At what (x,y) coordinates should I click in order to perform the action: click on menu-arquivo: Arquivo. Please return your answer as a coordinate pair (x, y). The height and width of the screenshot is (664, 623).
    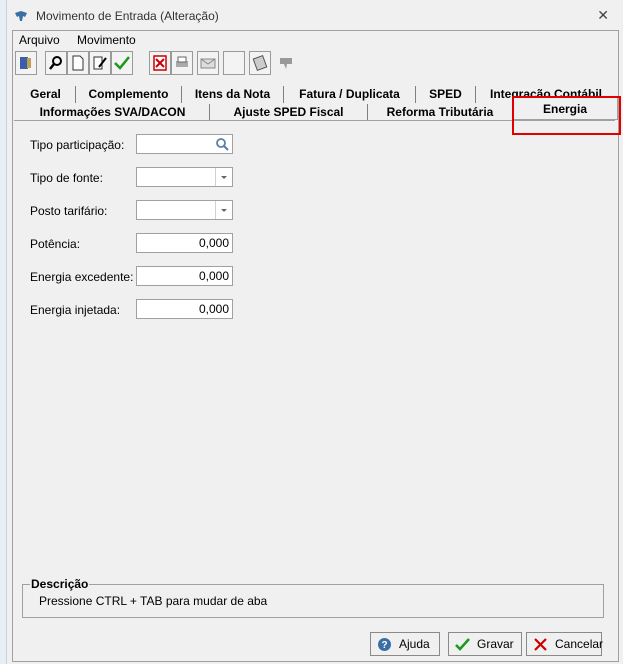
    Looking at the image, I should click on (39, 40).